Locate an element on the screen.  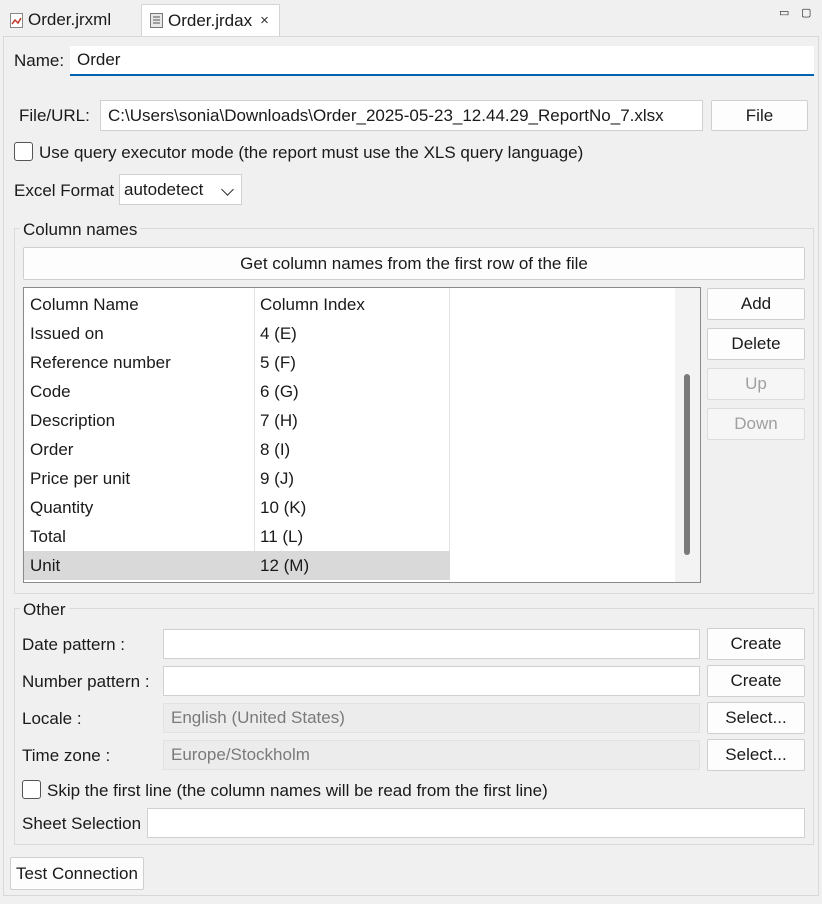
column-header-name: Column Name is located at coordinates (84, 304).